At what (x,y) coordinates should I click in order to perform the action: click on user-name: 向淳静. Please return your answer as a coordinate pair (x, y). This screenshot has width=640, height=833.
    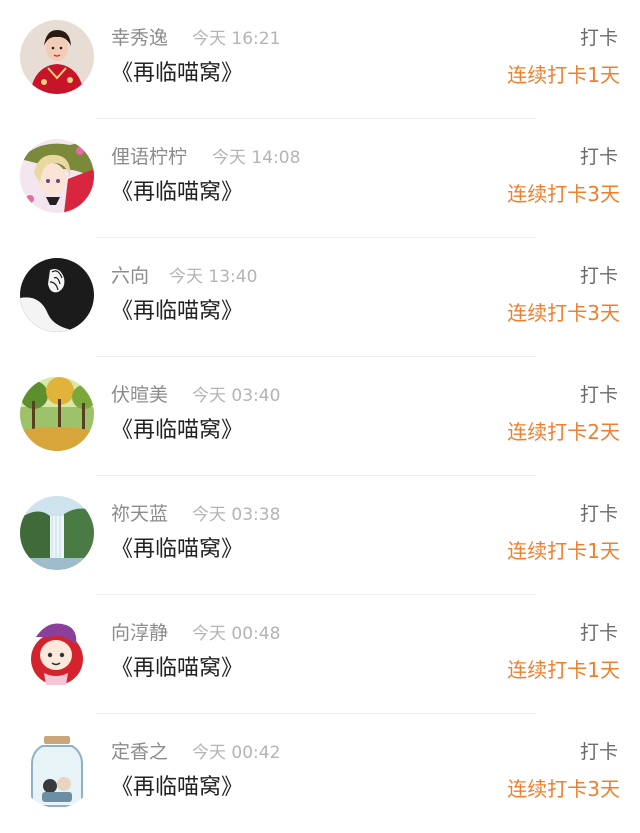
    Looking at the image, I should click on (139, 633).